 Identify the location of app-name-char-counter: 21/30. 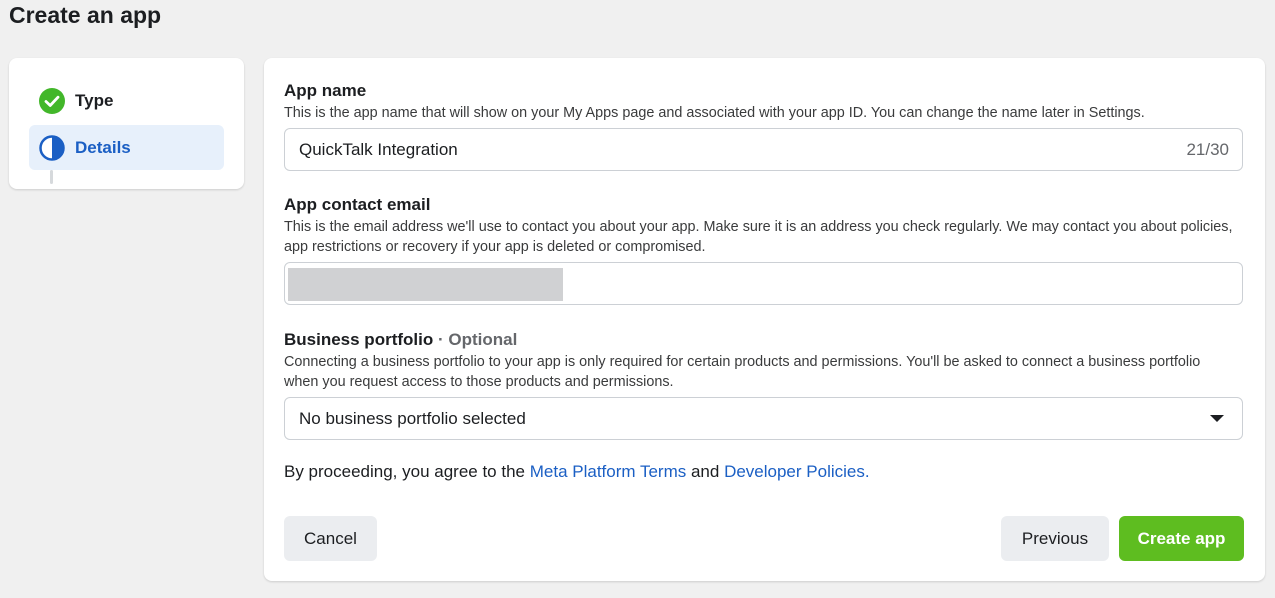
(1207, 149).